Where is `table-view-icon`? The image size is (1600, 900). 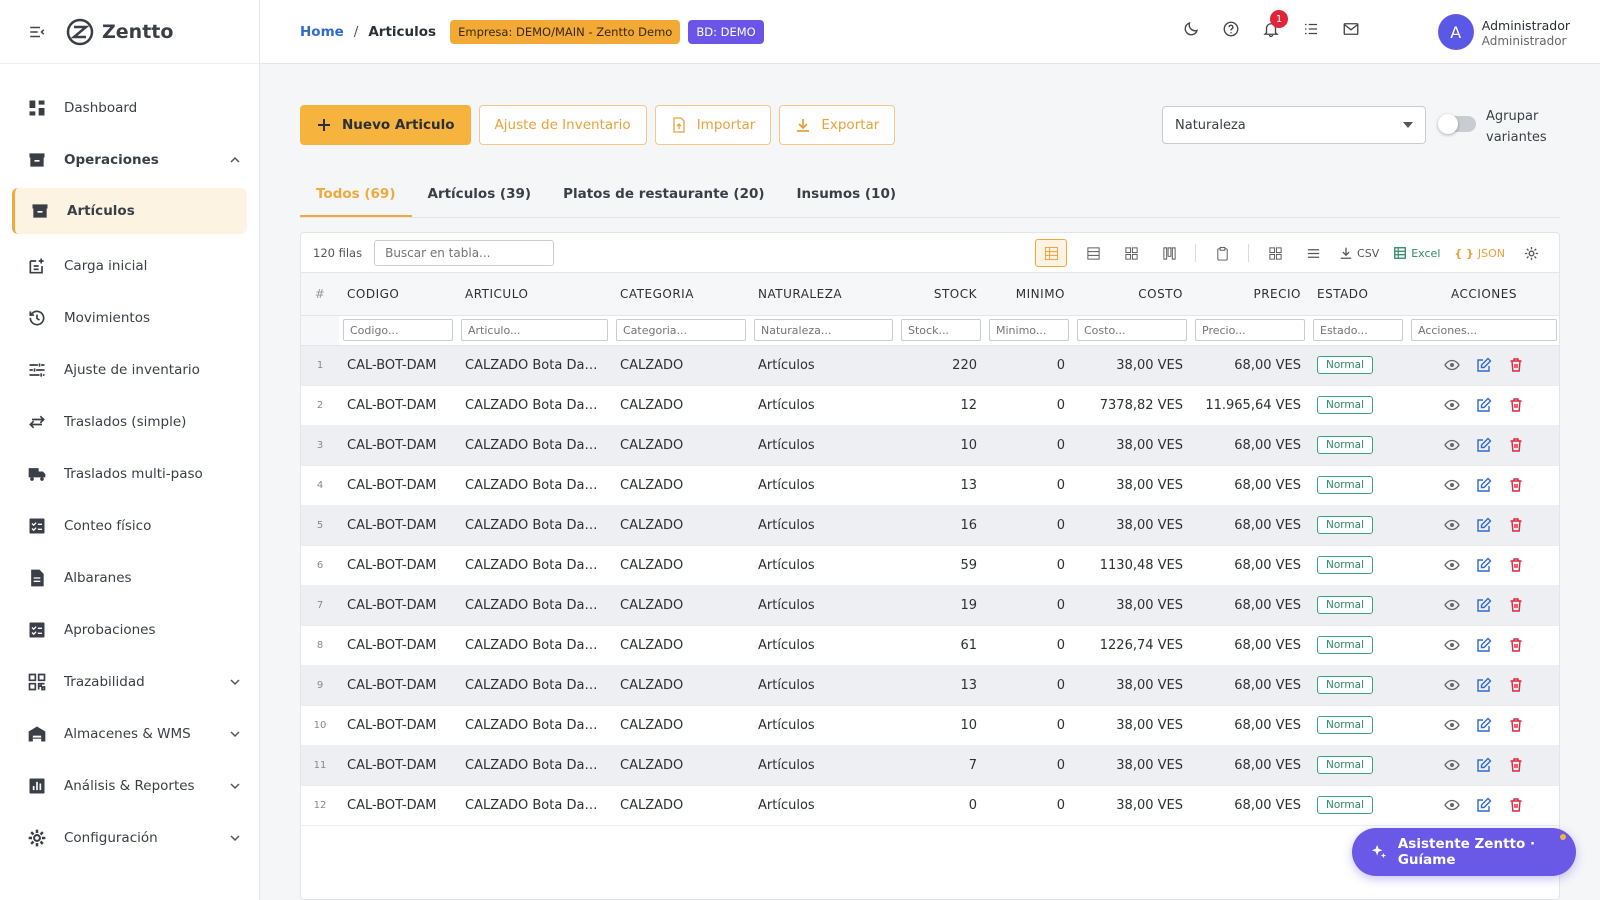 table-view-icon is located at coordinates (1051, 253).